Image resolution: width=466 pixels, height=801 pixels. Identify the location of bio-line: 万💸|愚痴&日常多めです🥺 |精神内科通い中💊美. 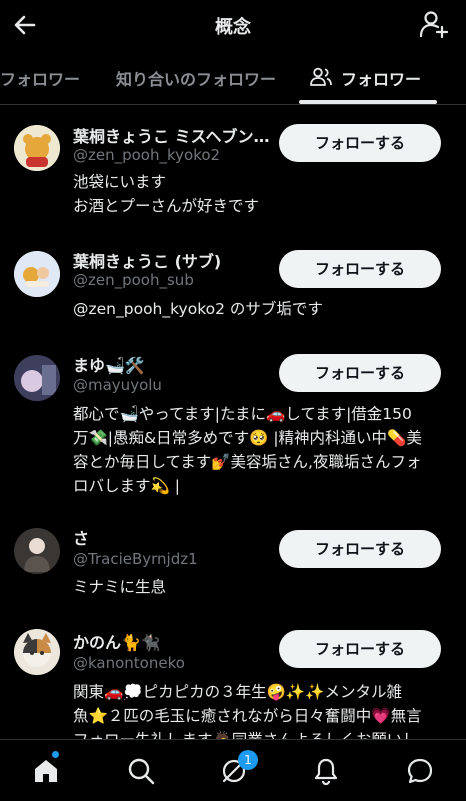
(247, 438).